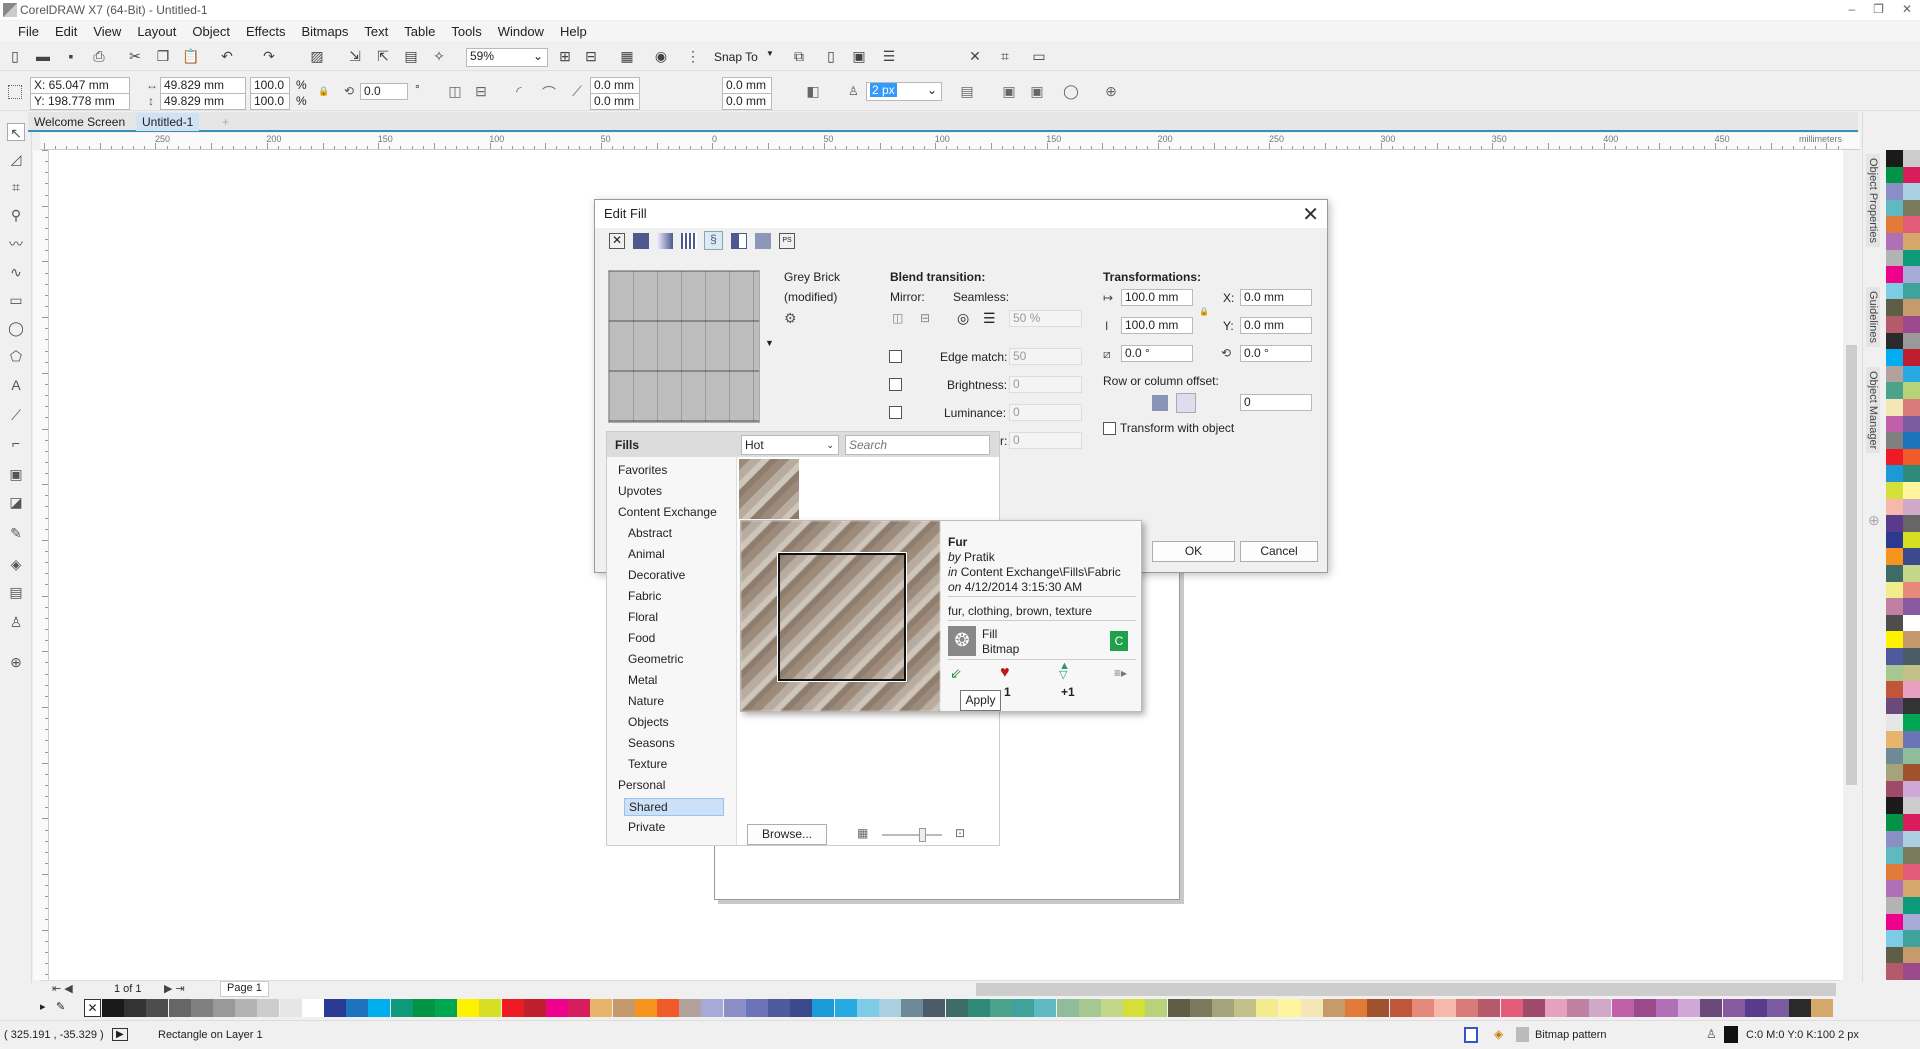 This screenshot has height=1049, width=1920. What do you see at coordinates (1157, 325) in the screenshot?
I see `fill-height-field: 100.0 mm` at bounding box center [1157, 325].